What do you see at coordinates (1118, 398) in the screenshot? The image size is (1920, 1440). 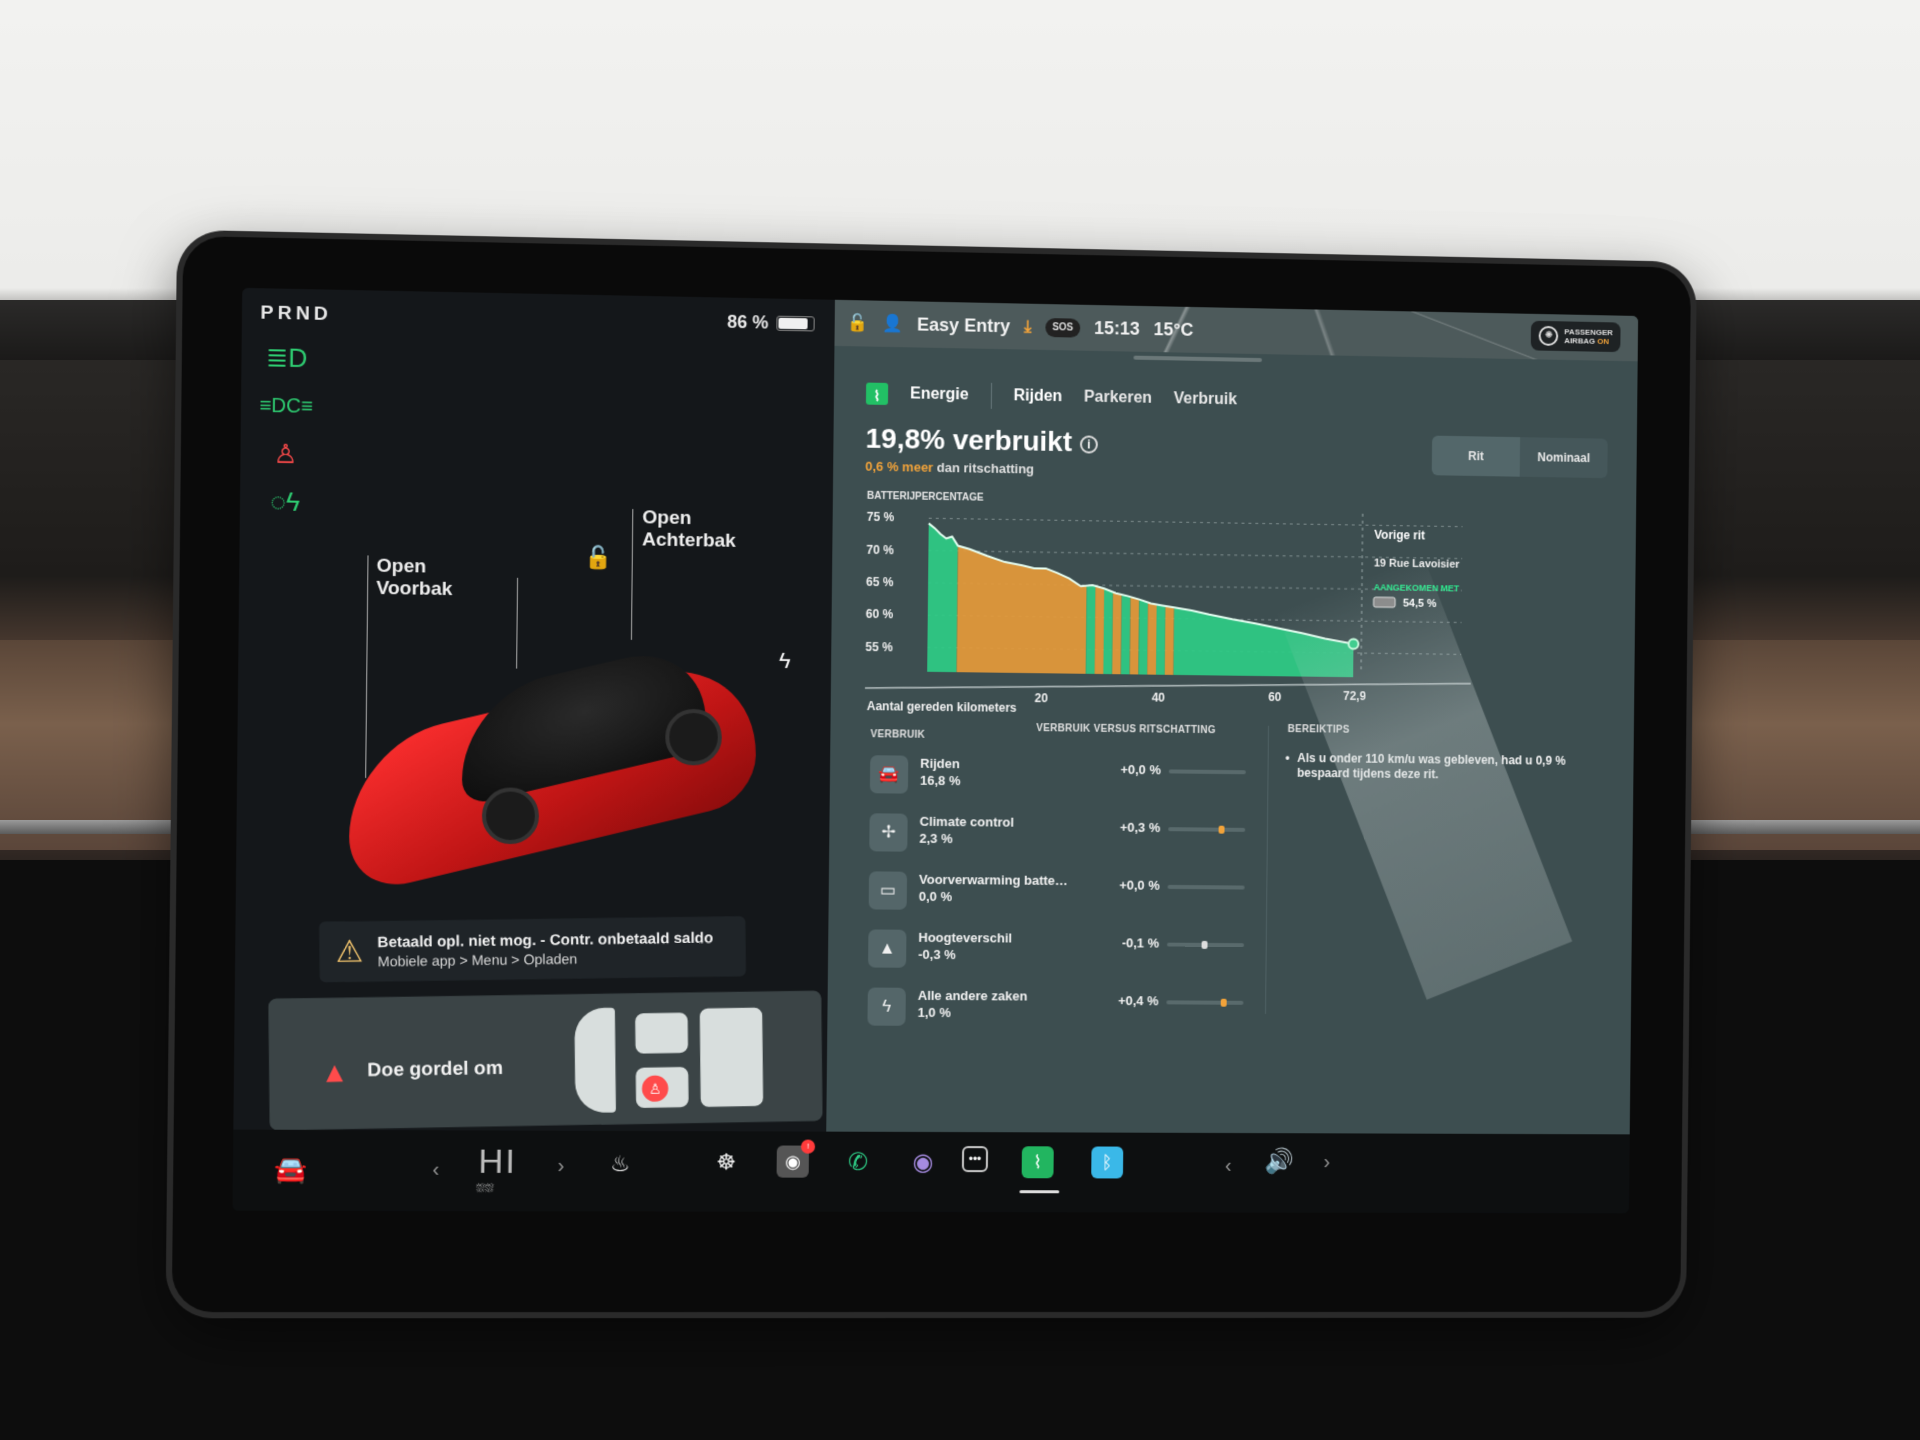 I see `tab-parkeren: Parkeren` at bounding box center [1118, 398].